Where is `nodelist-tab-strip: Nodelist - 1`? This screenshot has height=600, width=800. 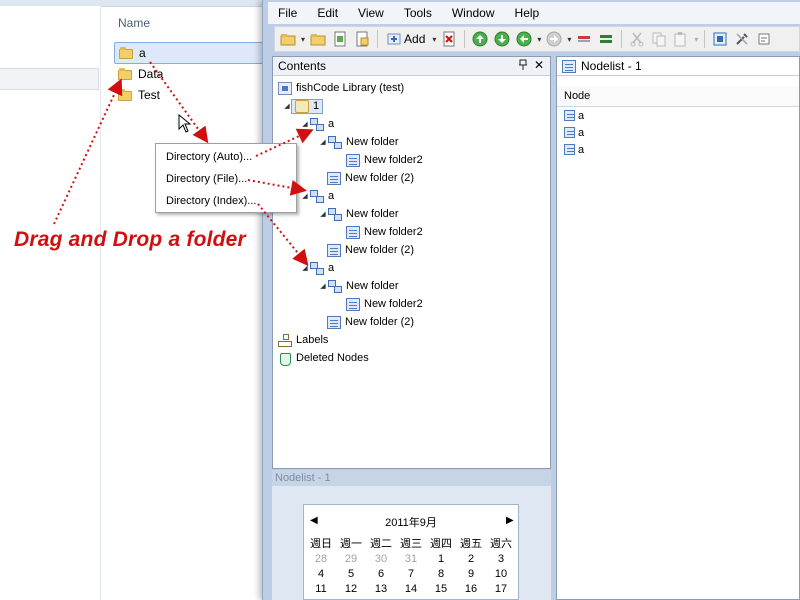
nodelist-tab-strip: Nodelist - 1 is located at coordinates (411, 478).